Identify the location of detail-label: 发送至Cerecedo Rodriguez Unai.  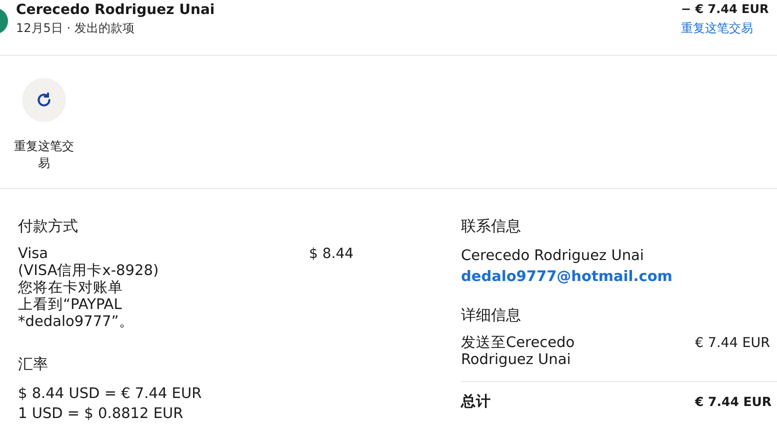
(518, 352).